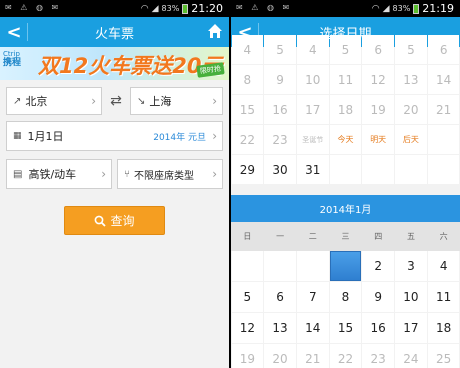 The image size is (460, 368). What do you see at coordinates (114, 136) in the screenshot?
I see `date-field: ▦ 1月1日 2014年 元旦 ›` at bounding box center [114, 136].